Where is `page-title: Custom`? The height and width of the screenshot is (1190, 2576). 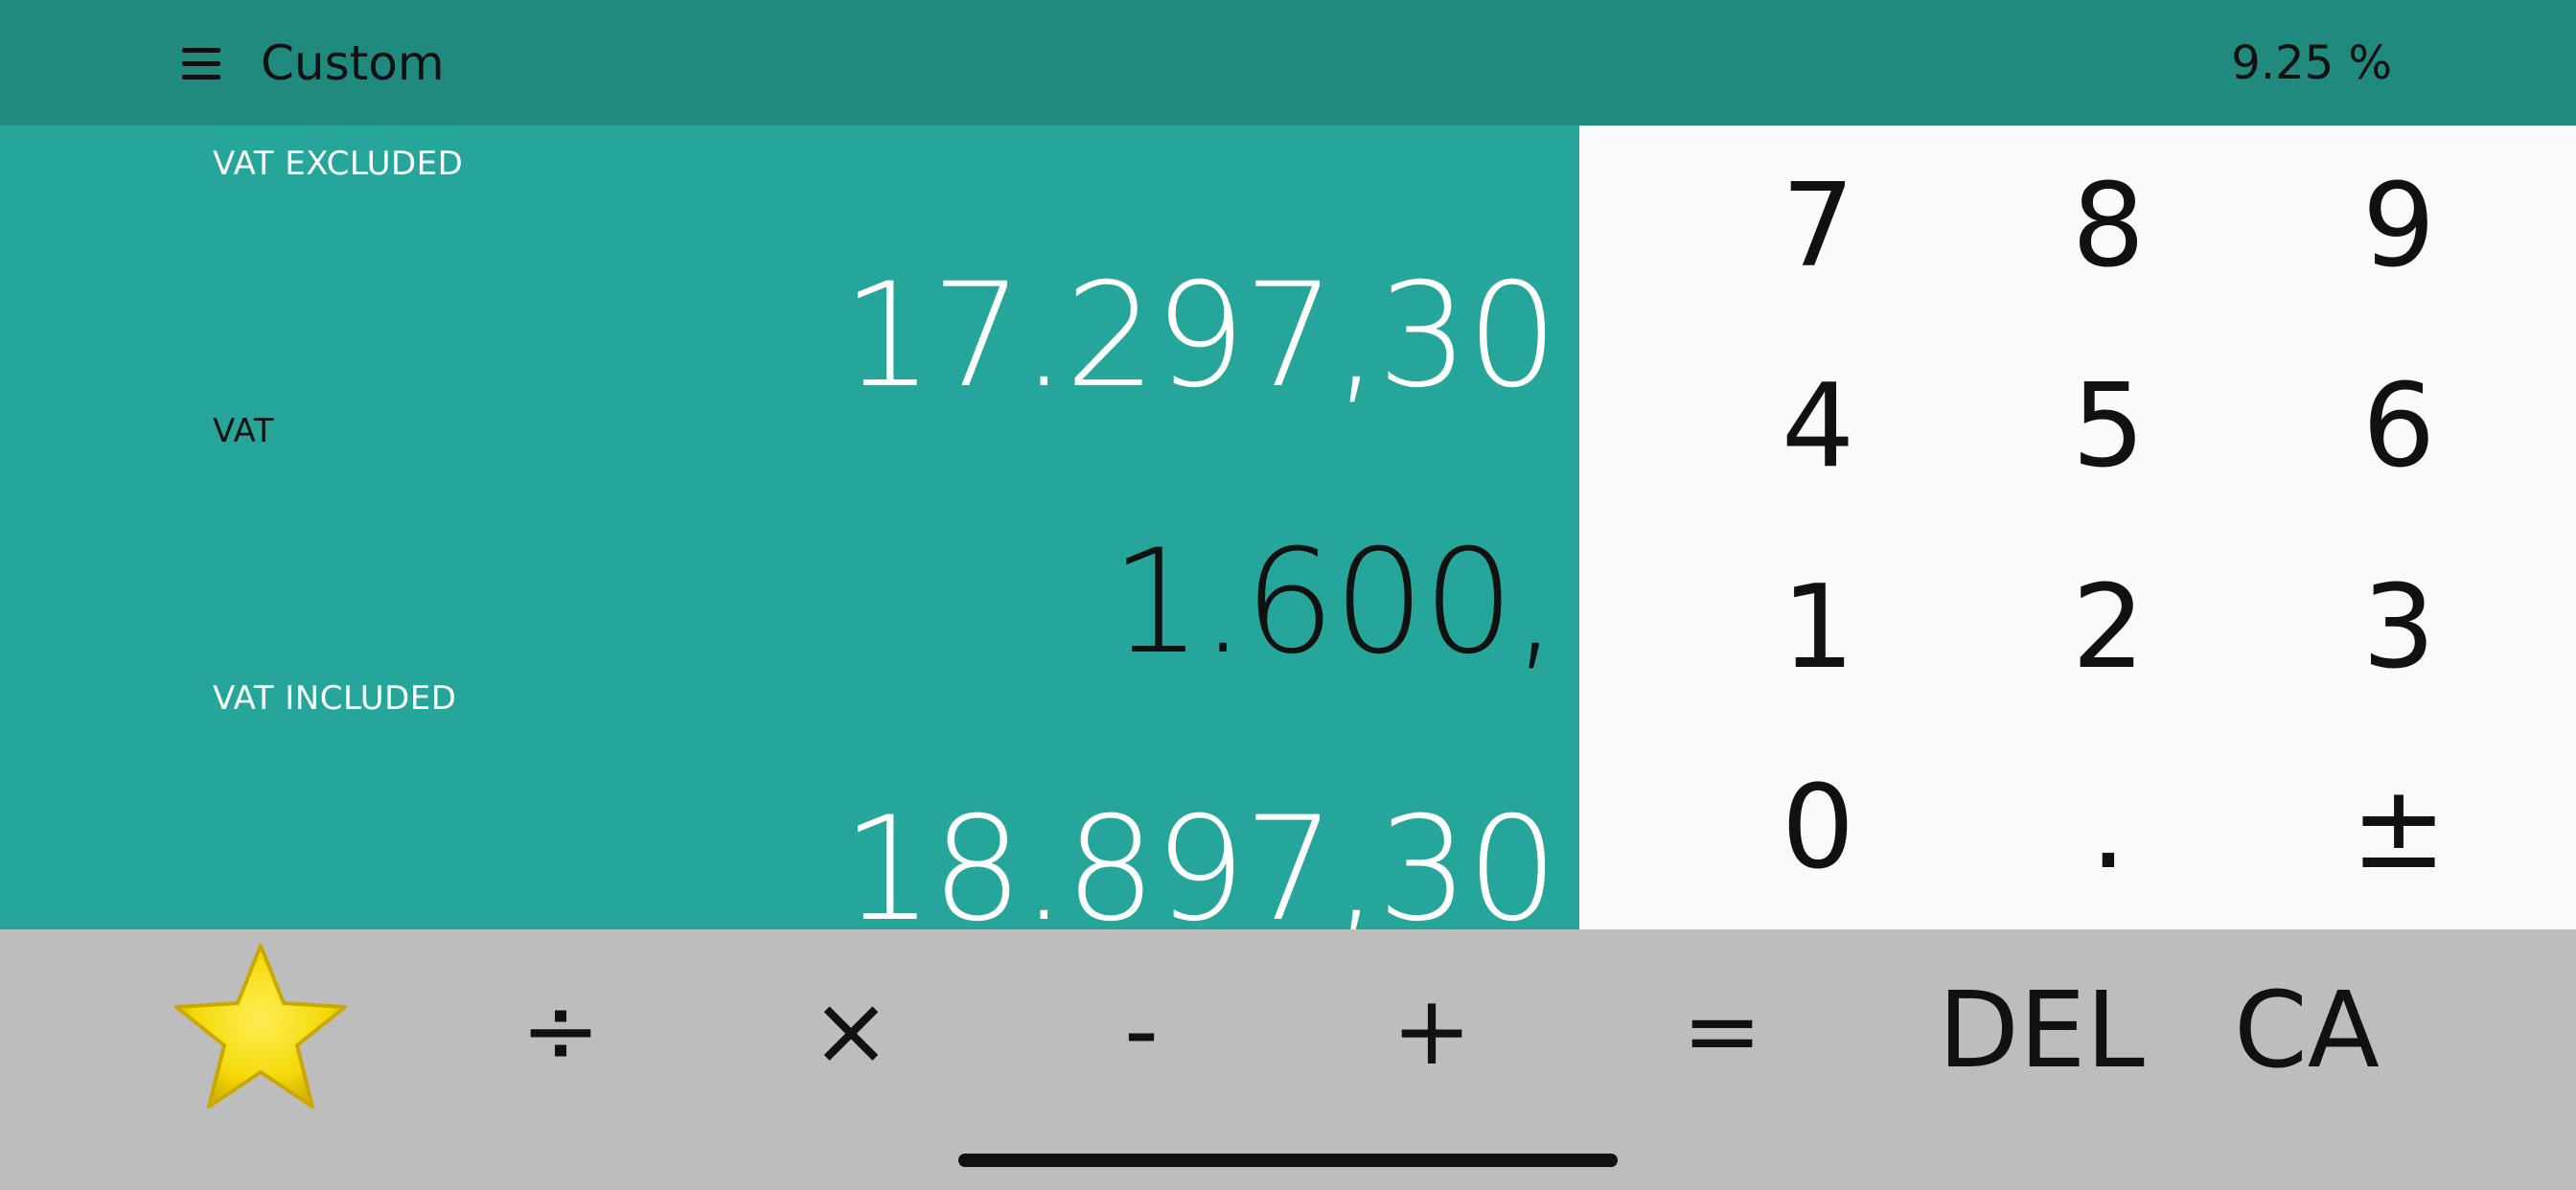 page-title: Custom is located at coordinates (353, 63).